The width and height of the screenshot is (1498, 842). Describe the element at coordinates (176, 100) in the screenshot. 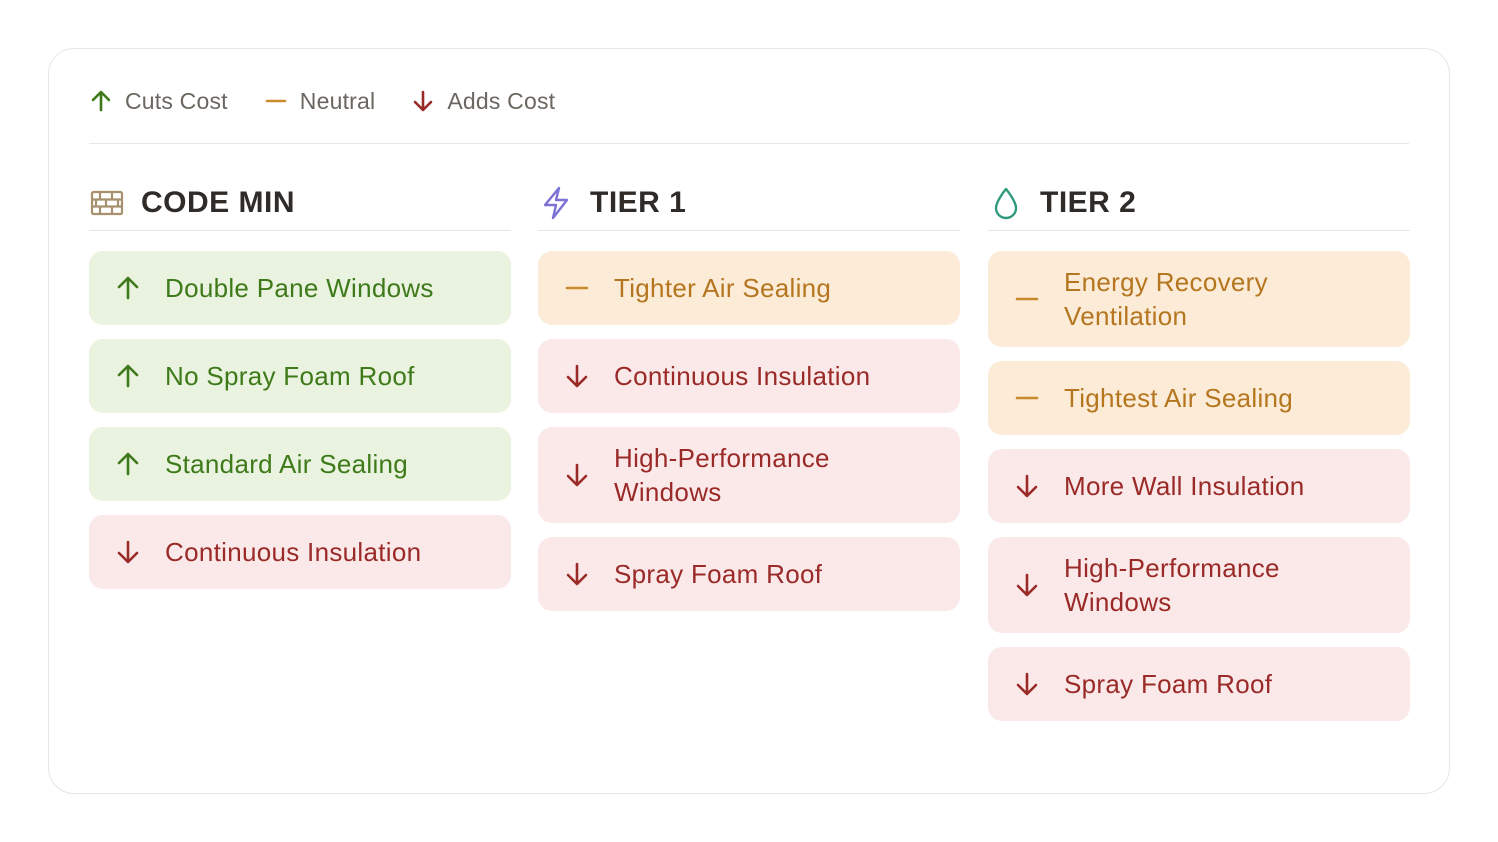

I see `legend-label: Cuts Cost` at that location.